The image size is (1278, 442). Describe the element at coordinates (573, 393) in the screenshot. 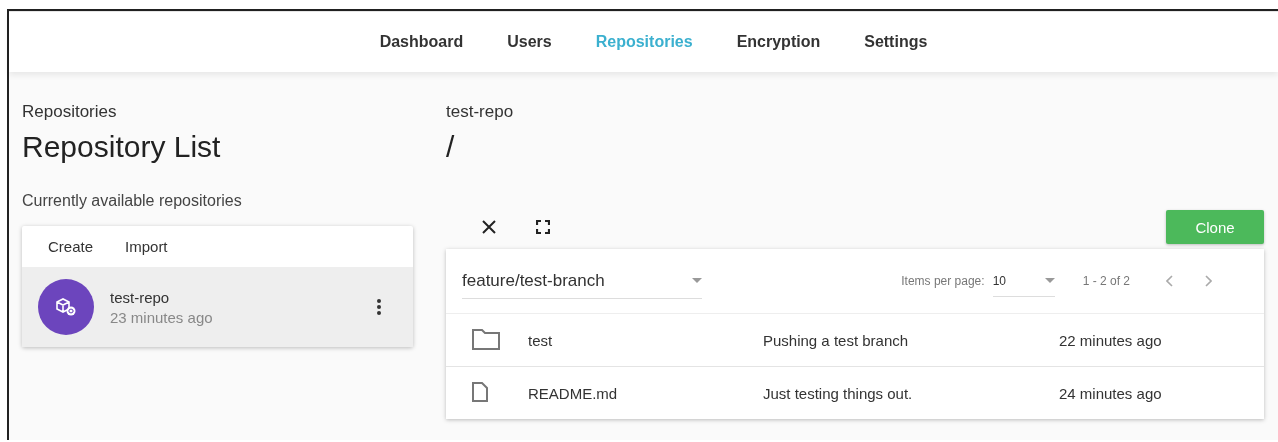

I see `file-name: README.md` at that location.